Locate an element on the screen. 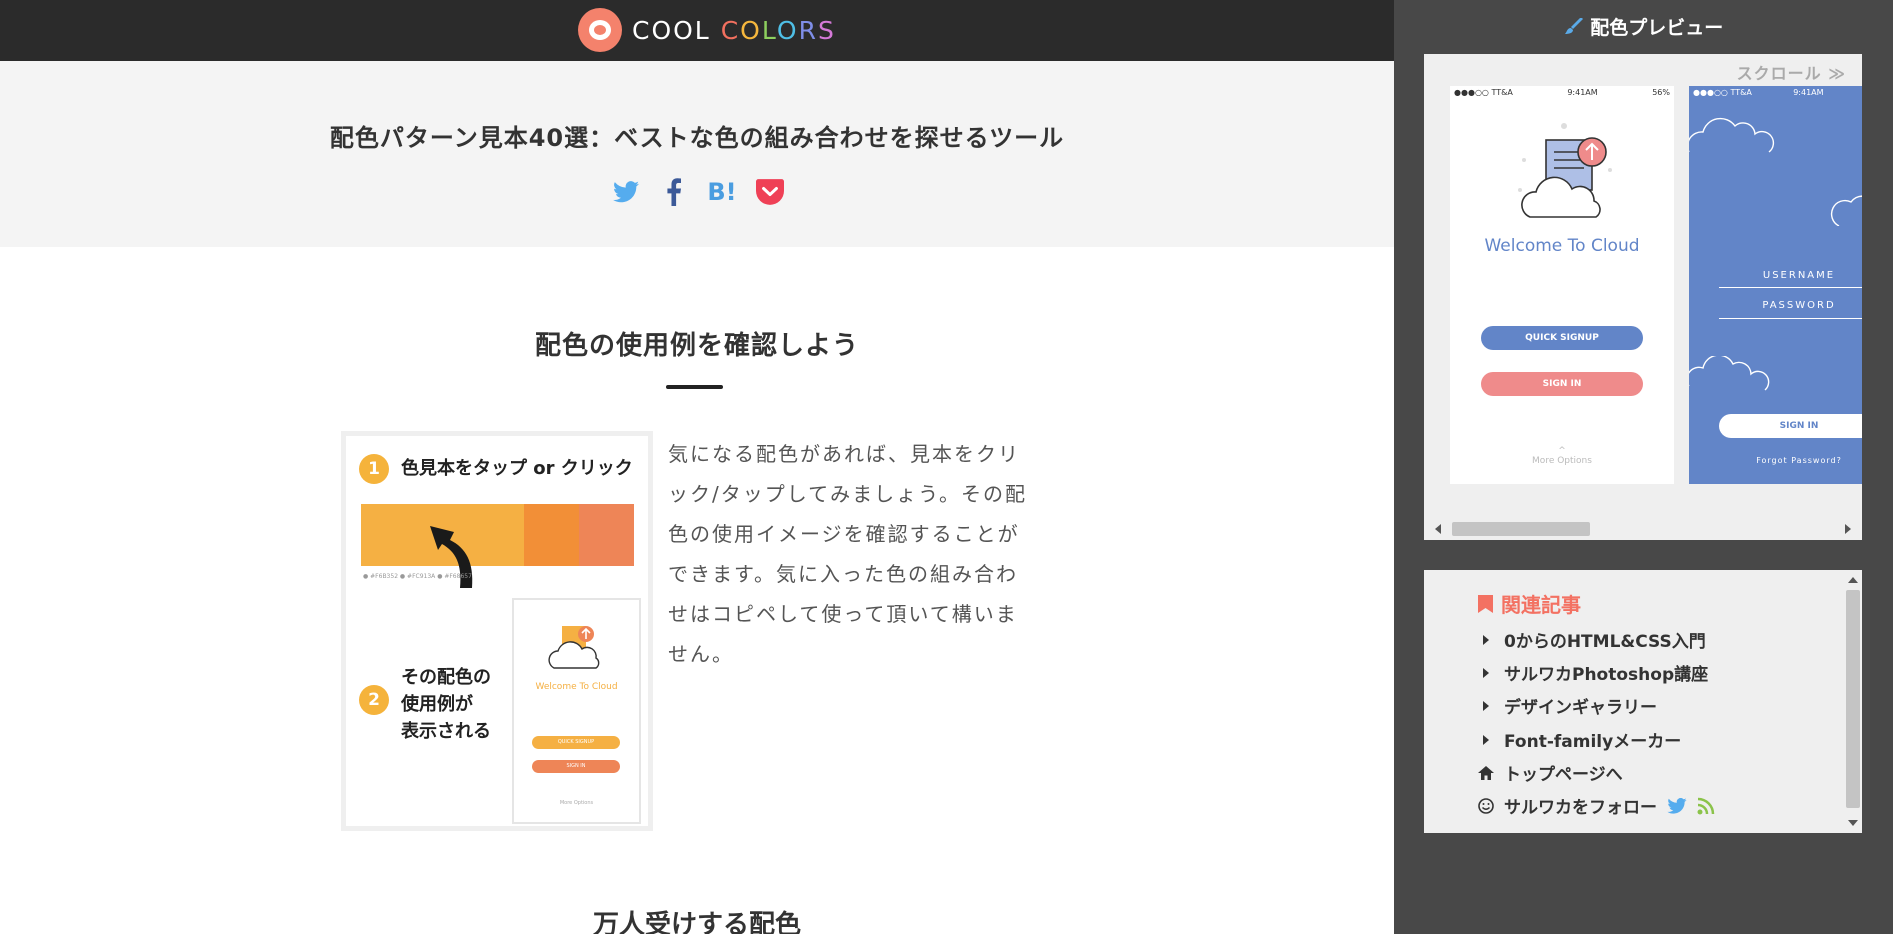  step-1-text: 色見本をタップ or クリック is located at coordinates (517, 468).